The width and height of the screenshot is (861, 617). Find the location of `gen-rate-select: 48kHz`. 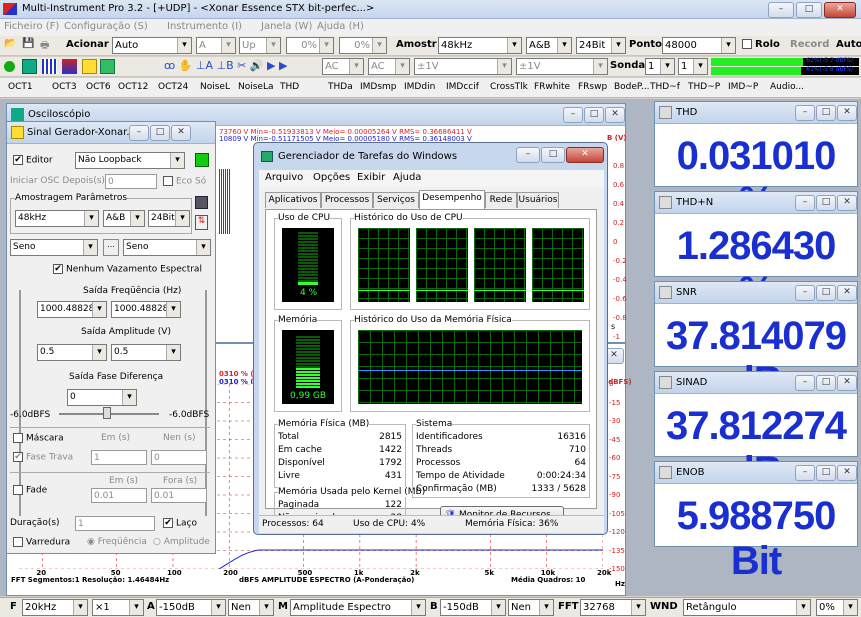

gen-rate-select: 48kHz is located at coordinates (57, 218).